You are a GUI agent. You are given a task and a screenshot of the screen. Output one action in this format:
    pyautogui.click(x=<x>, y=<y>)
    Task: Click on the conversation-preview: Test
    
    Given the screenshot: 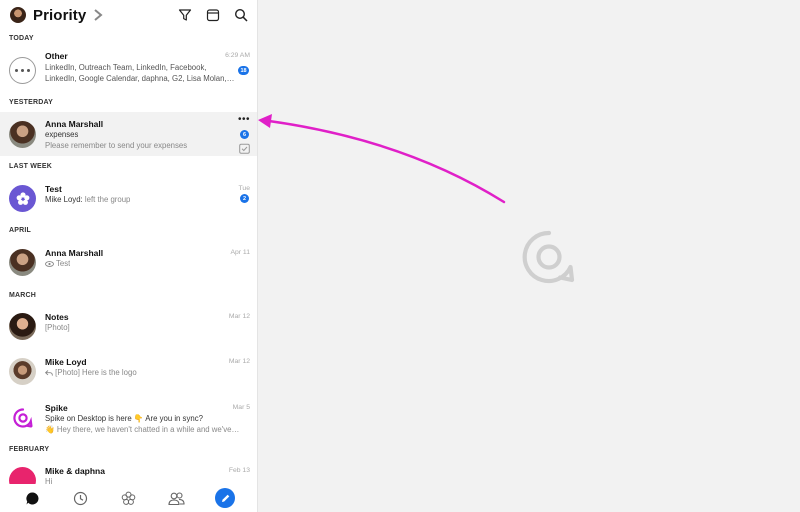 What is the action you would take?
    pyautogui.click(x=57, y=263)
    